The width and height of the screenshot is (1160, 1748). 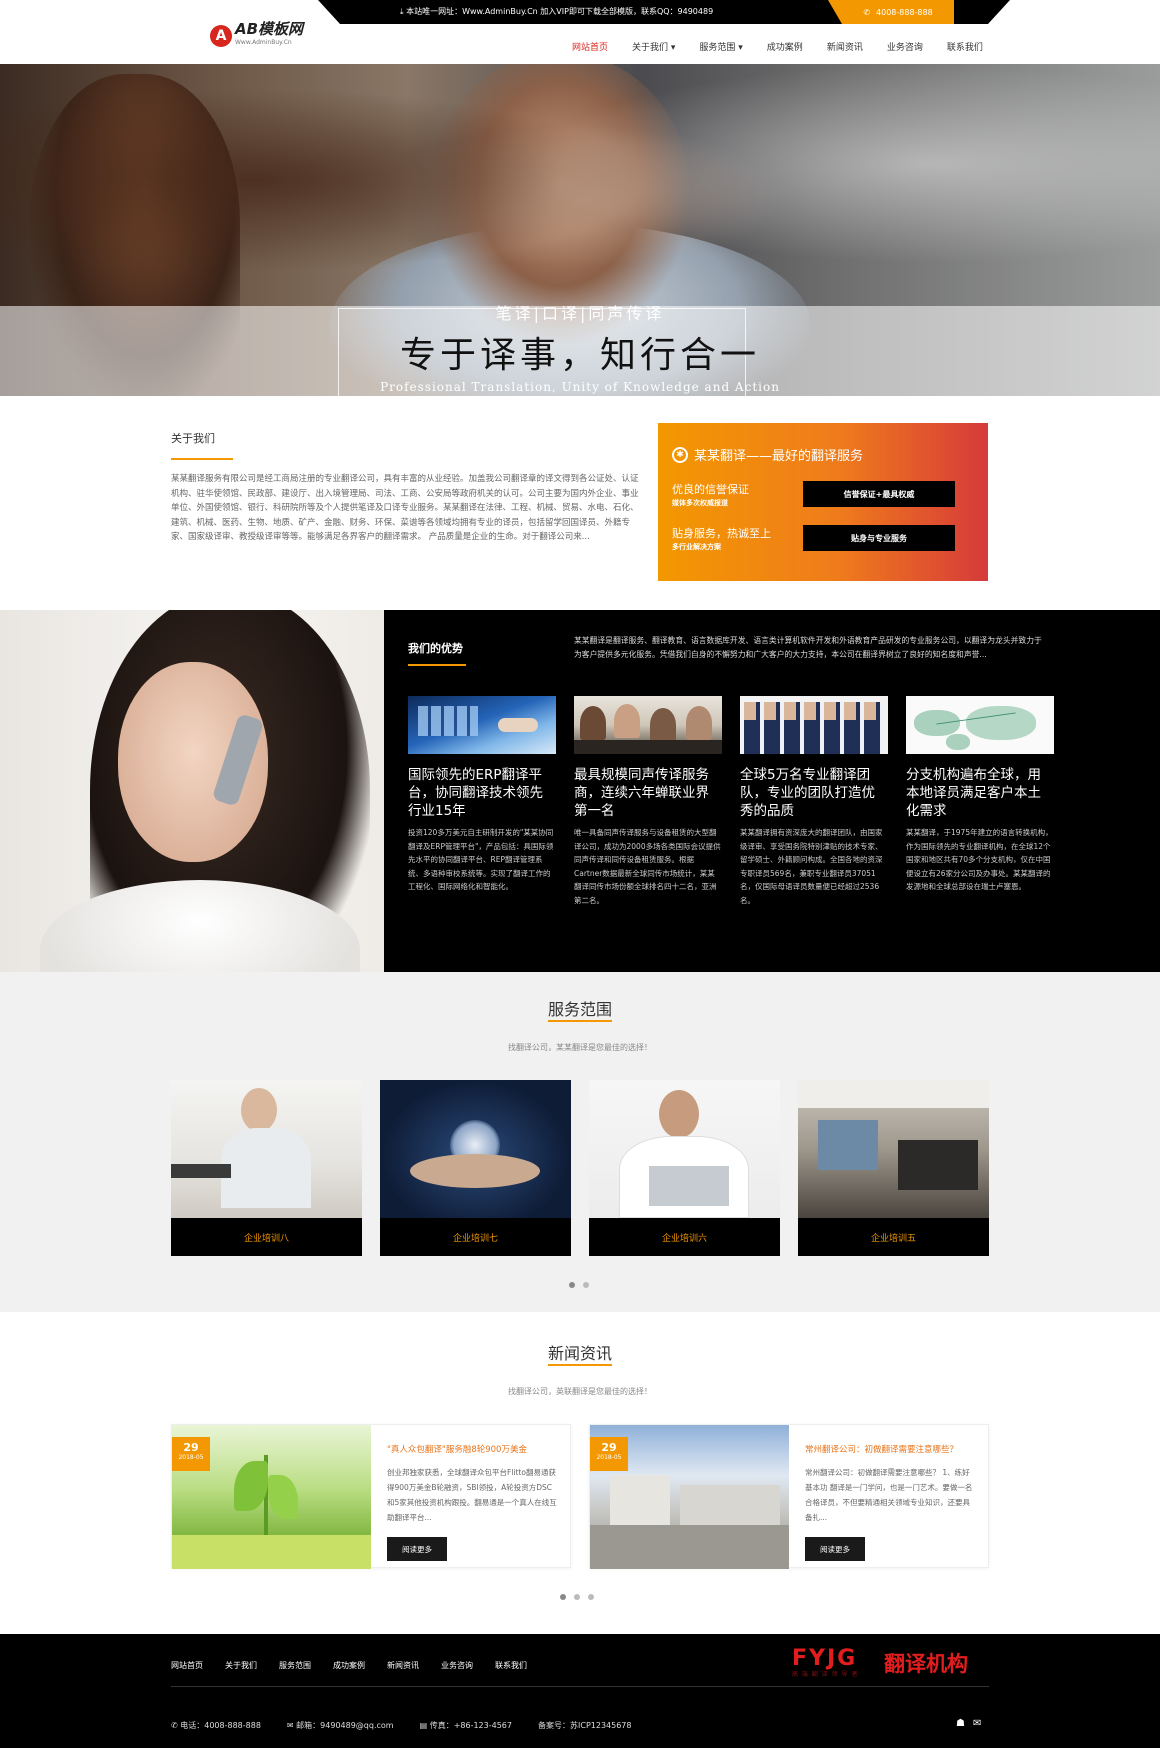 I want to click on news-card-title: 常州翻译公司：初做翻译需要注意哪些？, so click(x=890, y=1449).